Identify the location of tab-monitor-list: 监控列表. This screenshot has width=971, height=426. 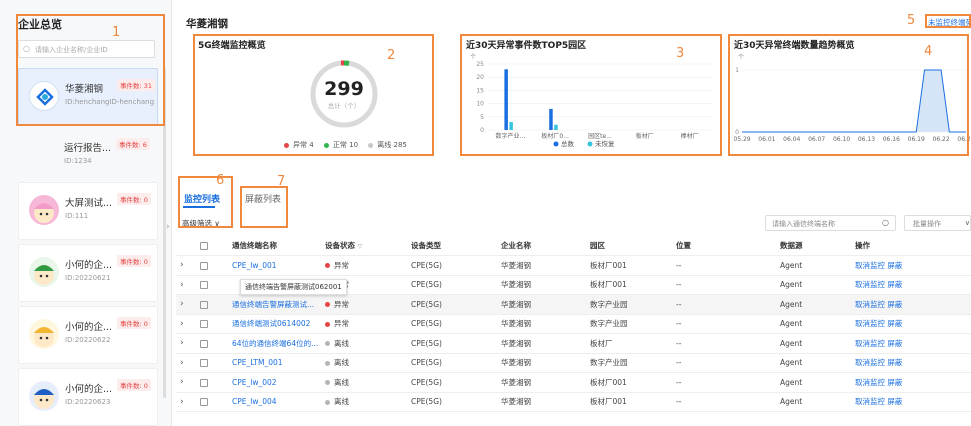
(202, 198).